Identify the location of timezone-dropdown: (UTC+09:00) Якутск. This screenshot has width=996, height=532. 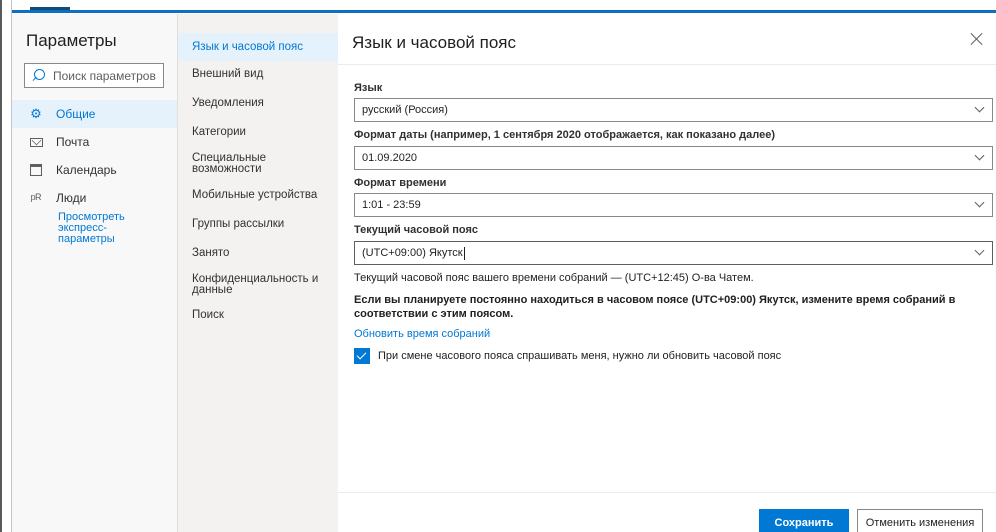
(673, 253).